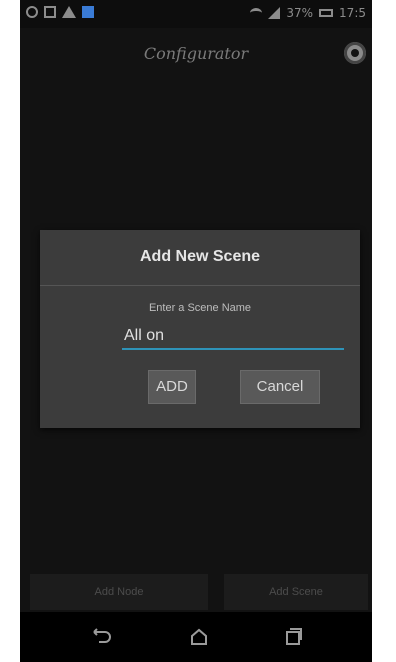 The width and height of the screenshot is (396, 662). Describe the element at coordinates (296, 592) in the screenshot. I see `add-scene-button: Add Scene` at that location.